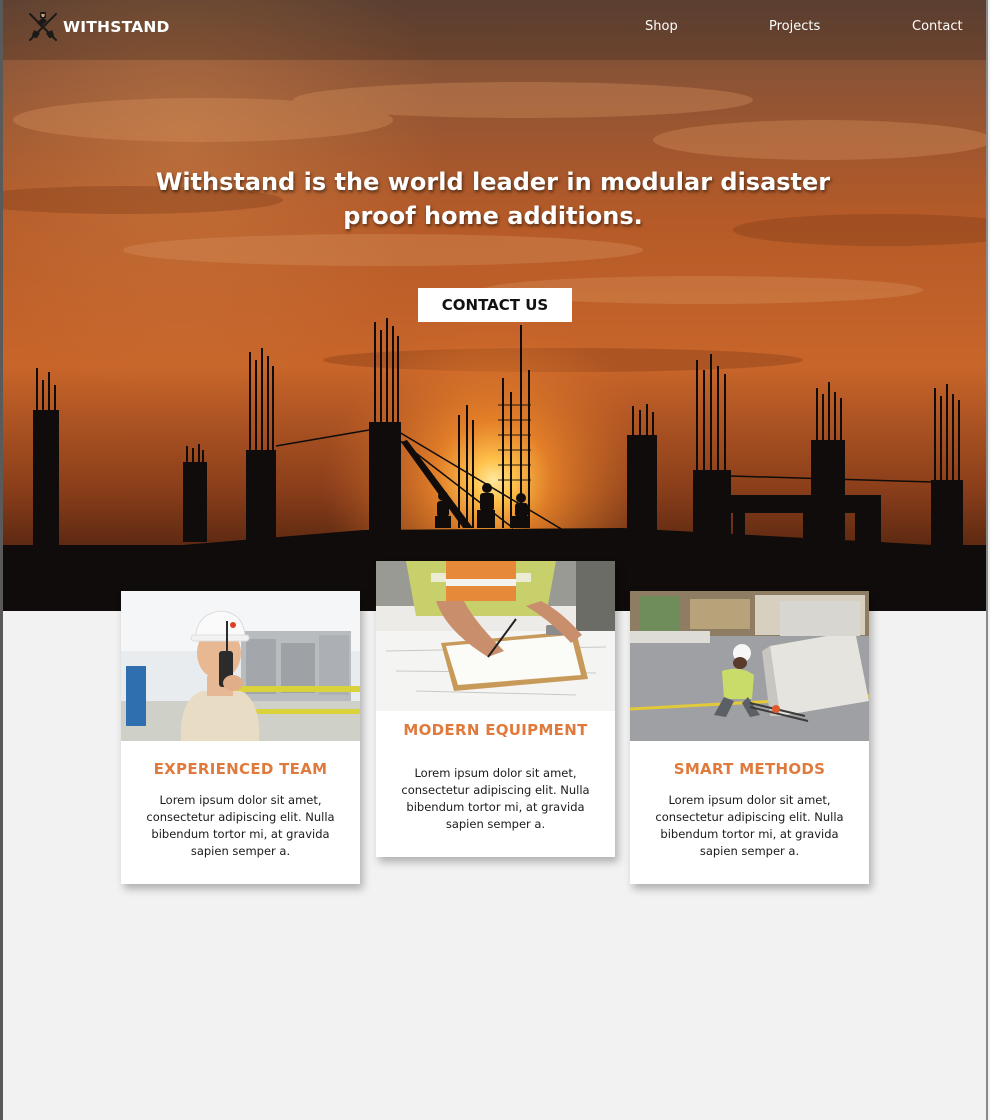 The image size is (990, 1120). I want to click on contact-us-button: CONTACT US, so click(495, 305).